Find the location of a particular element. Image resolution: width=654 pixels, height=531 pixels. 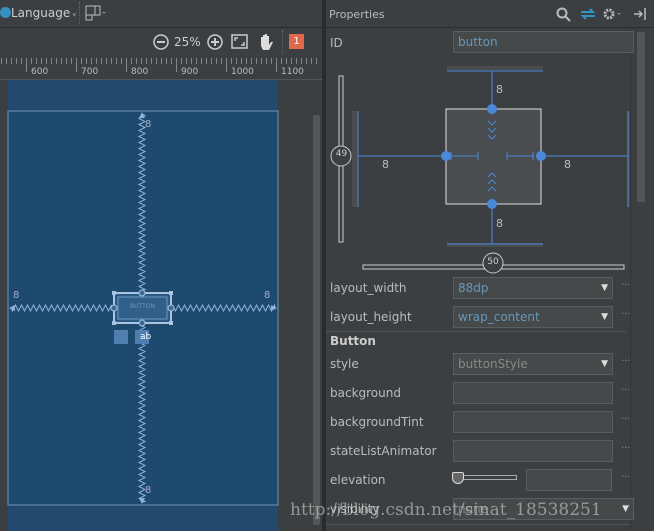

field-value: 88dp is located at coordinates (473, 288).